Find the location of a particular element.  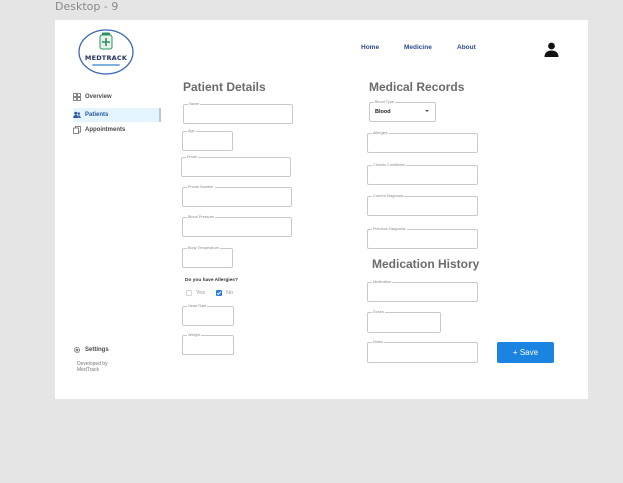

medtrack-logo: MEDTRACK is located at coordinates (106, 52).